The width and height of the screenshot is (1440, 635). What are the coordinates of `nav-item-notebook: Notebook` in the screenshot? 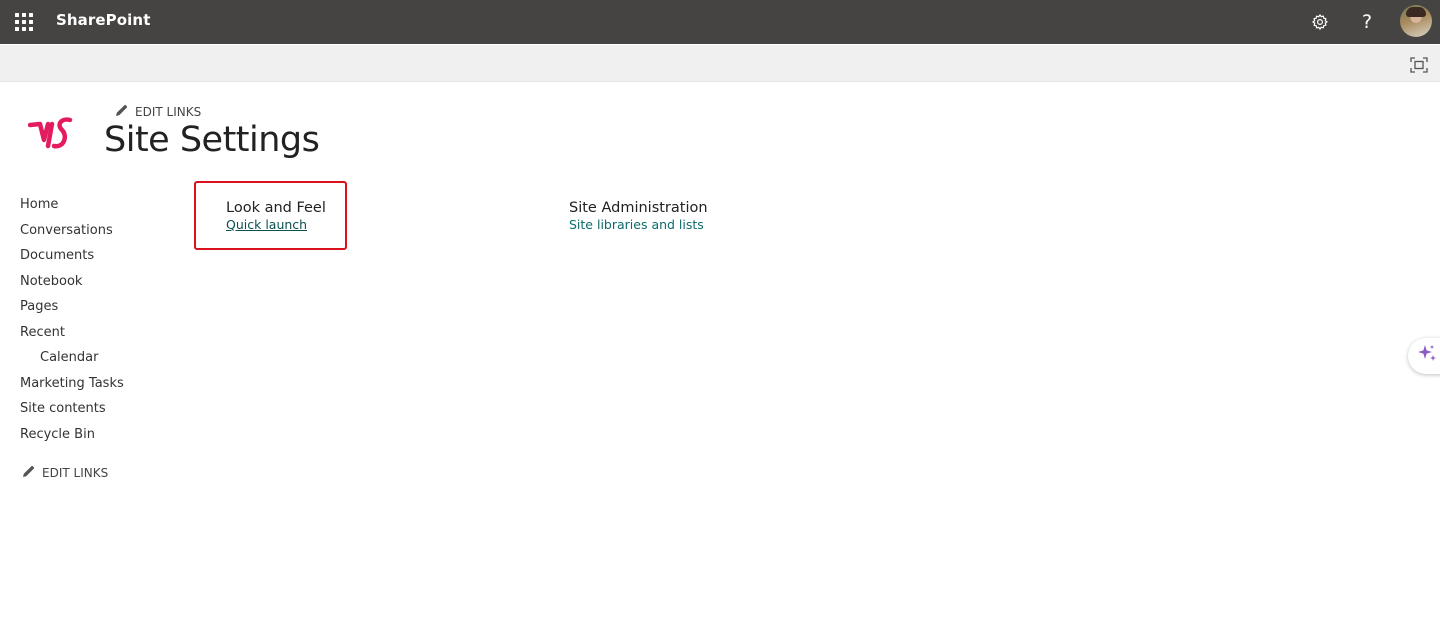 It's located at (100, 287).